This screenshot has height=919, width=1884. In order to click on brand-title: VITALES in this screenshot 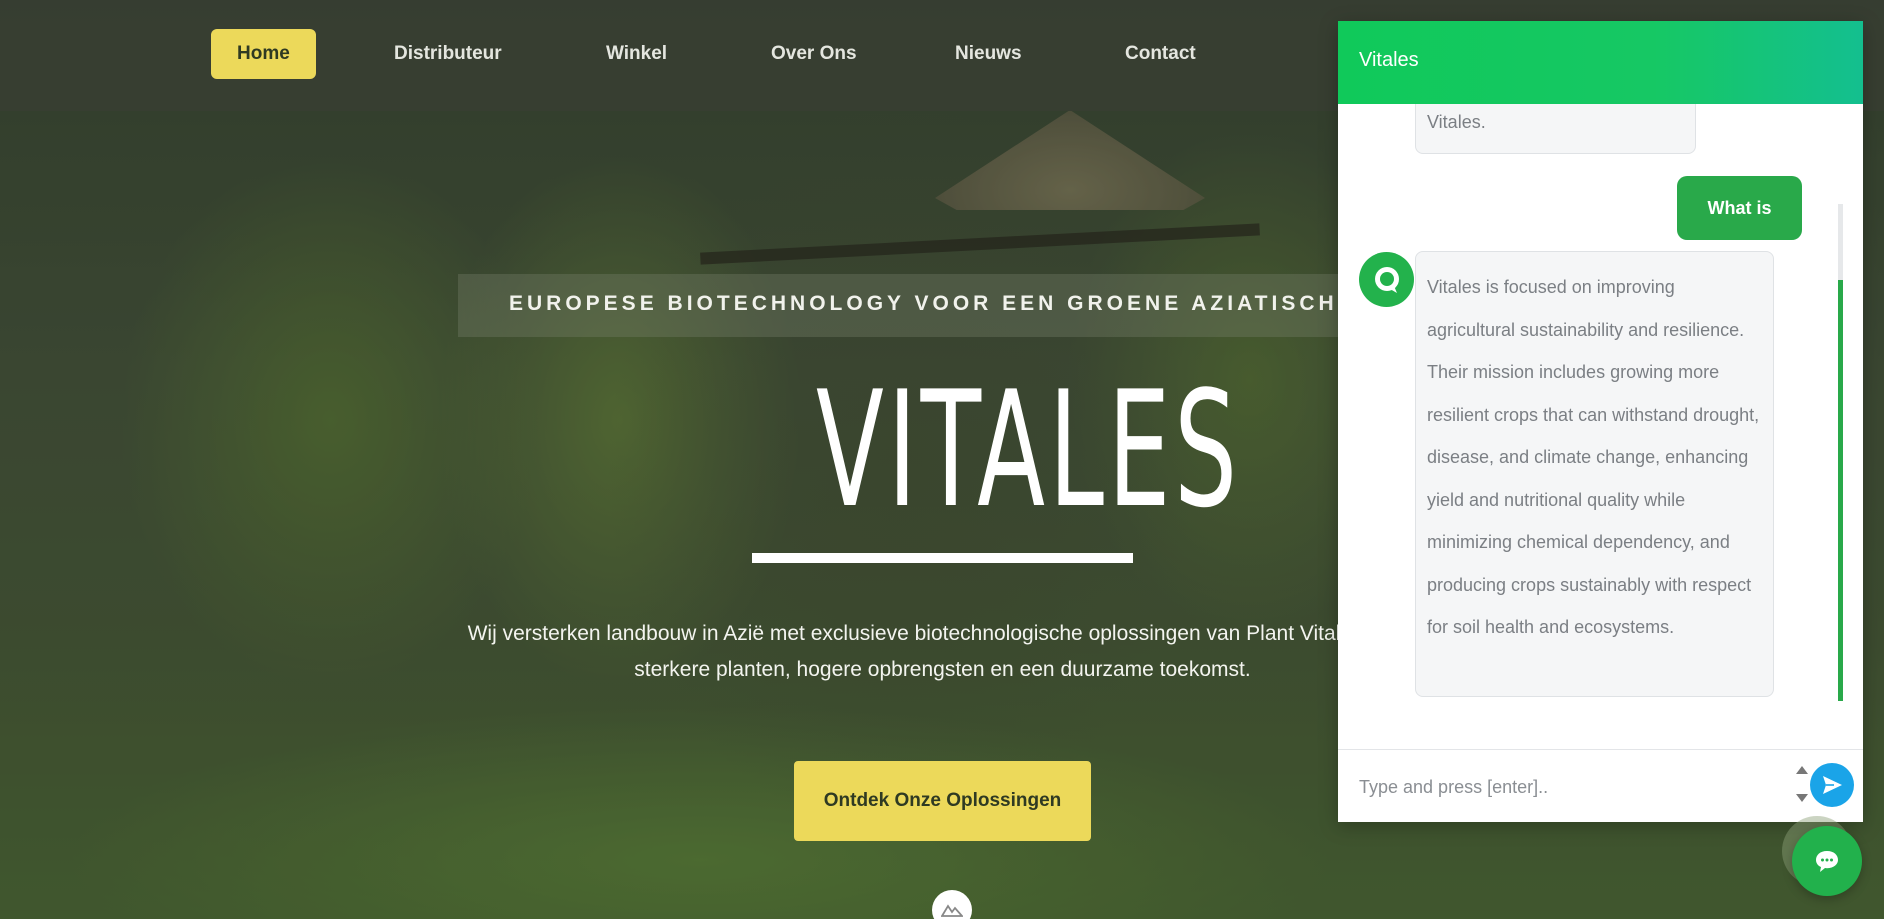, I will do `click(1028, 449)`.